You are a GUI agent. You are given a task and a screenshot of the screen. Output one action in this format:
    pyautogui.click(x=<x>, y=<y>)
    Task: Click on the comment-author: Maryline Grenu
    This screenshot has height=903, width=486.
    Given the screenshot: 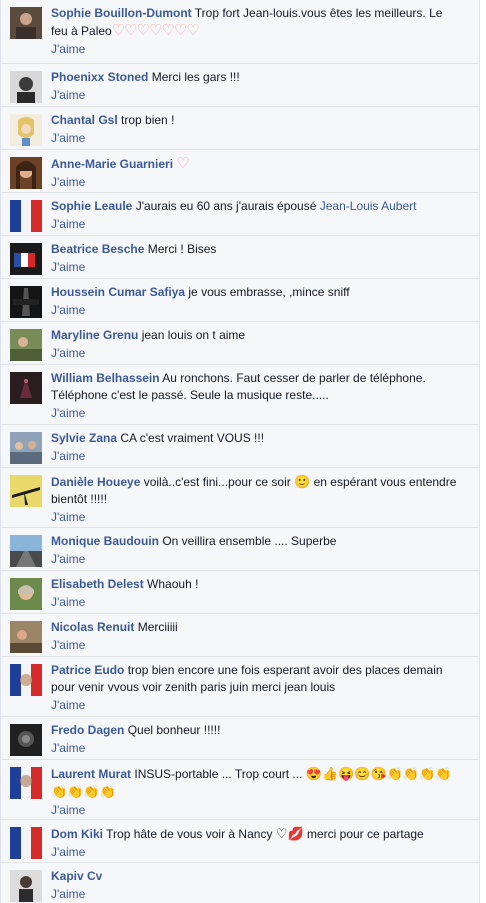 What is the action you would take?
    pyautogui.click(x=94, y=335)
    